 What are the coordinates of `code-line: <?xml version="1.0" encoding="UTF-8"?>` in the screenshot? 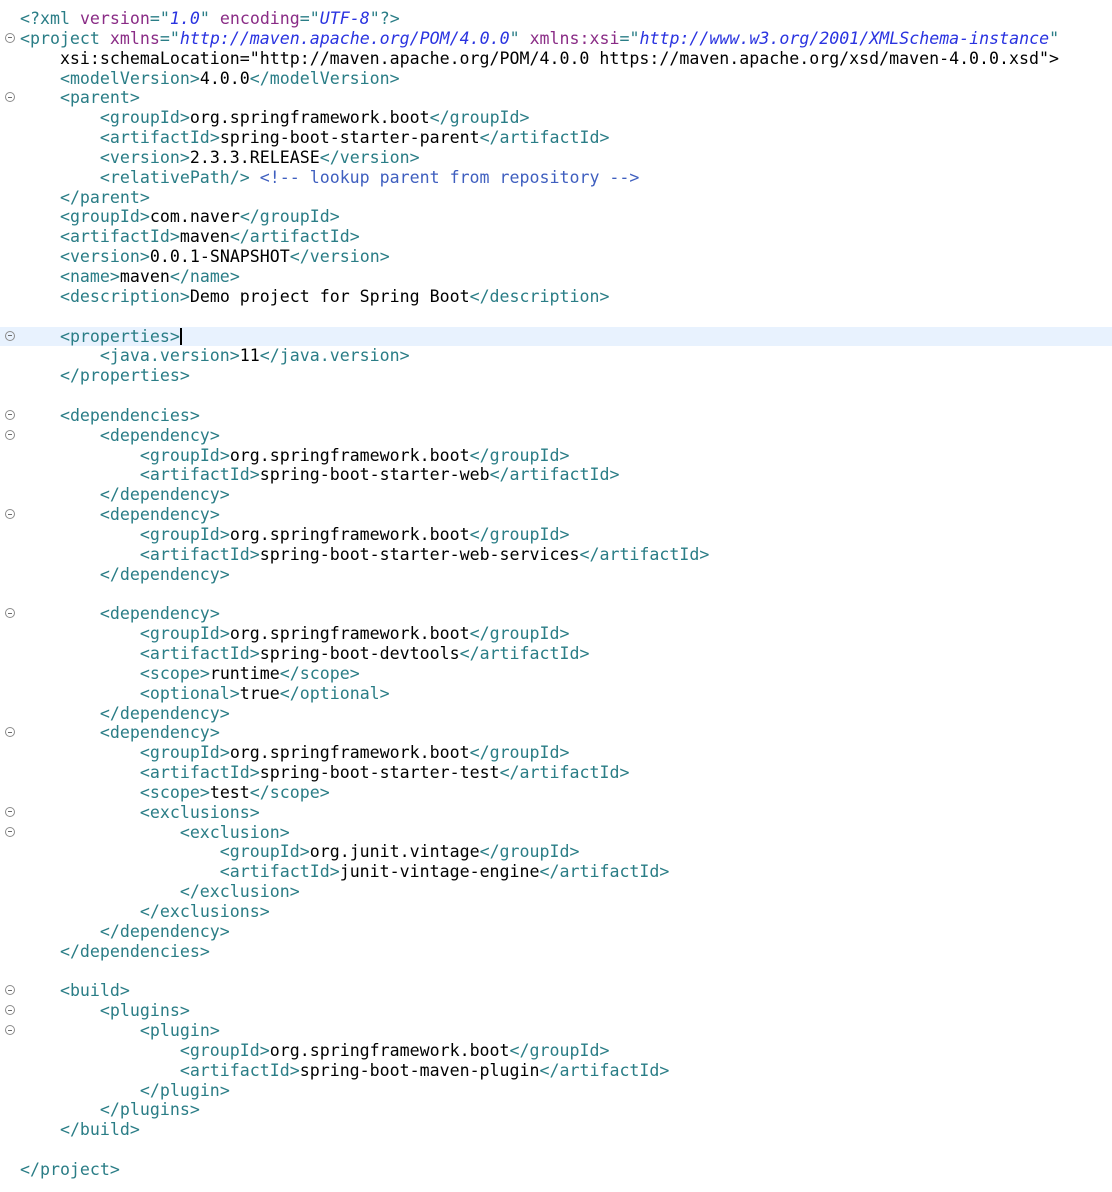 It's located at (556, 19).